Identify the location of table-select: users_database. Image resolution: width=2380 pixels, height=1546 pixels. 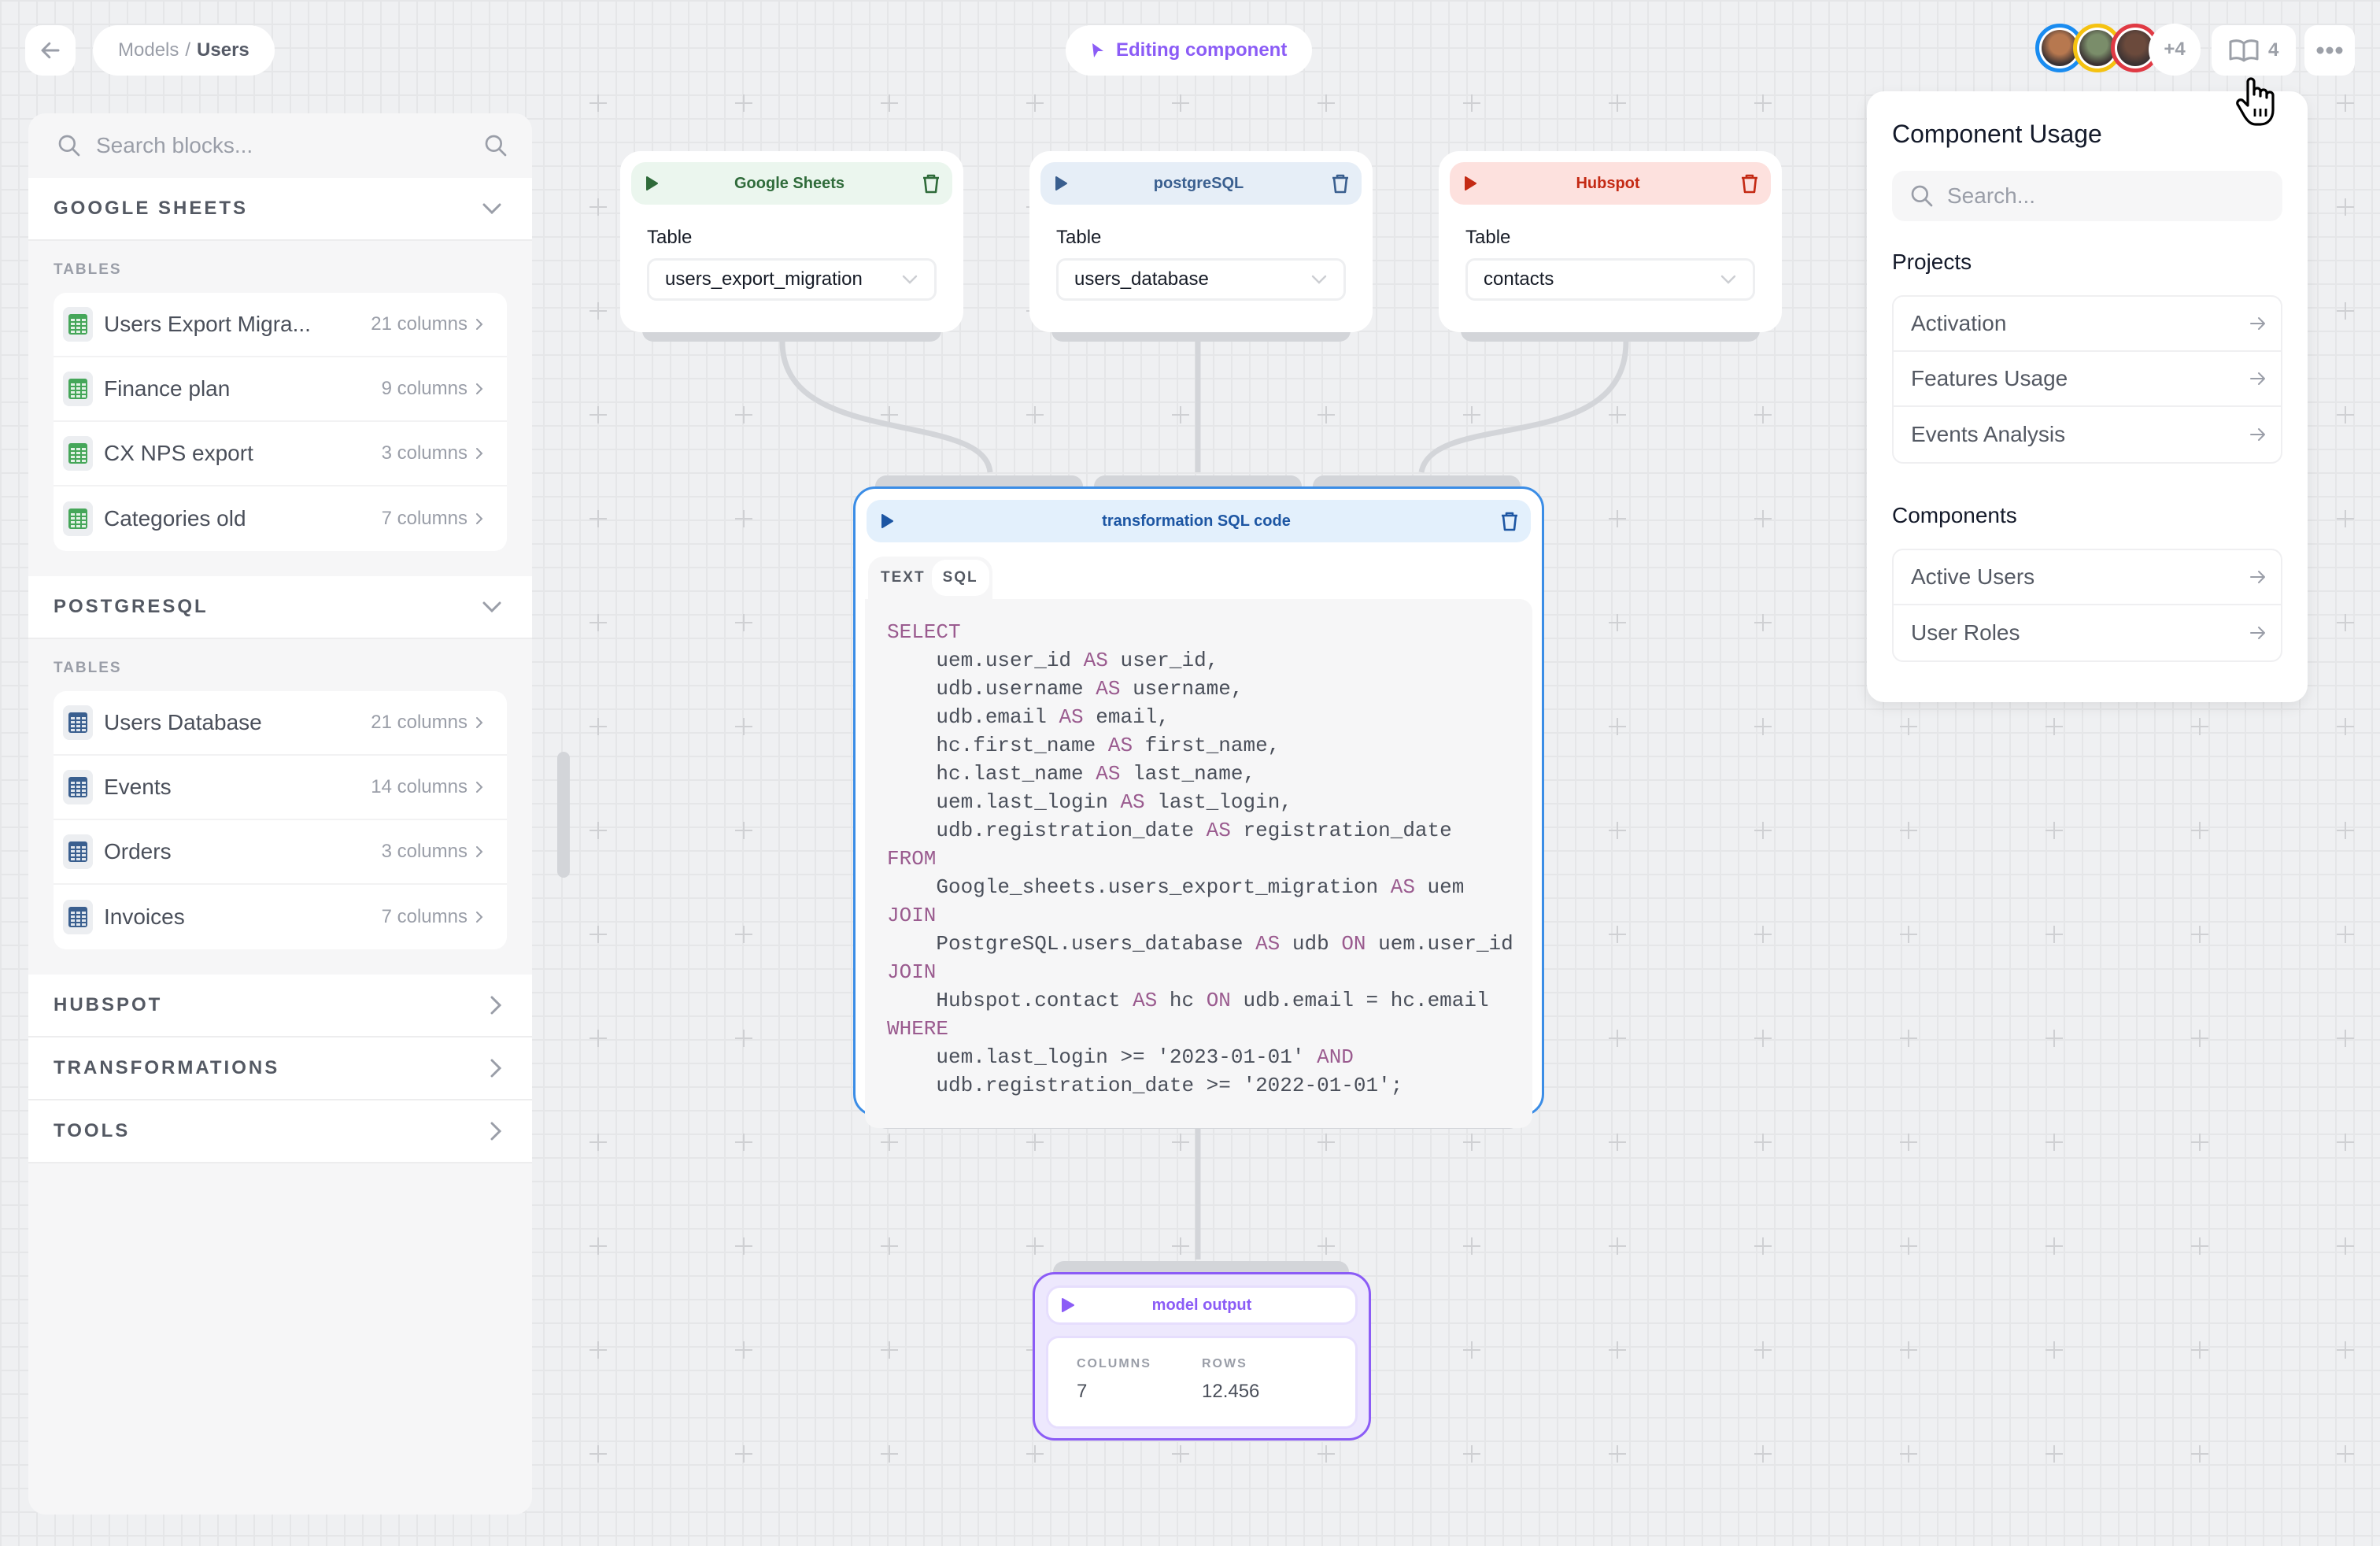
(1201, 279).